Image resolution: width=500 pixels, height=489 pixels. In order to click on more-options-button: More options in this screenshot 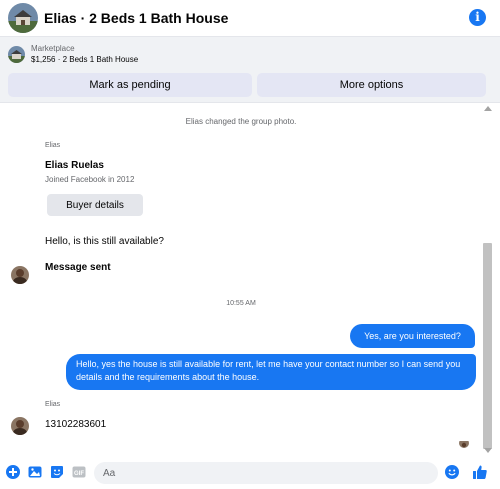, I will do `click(371, 85)`.